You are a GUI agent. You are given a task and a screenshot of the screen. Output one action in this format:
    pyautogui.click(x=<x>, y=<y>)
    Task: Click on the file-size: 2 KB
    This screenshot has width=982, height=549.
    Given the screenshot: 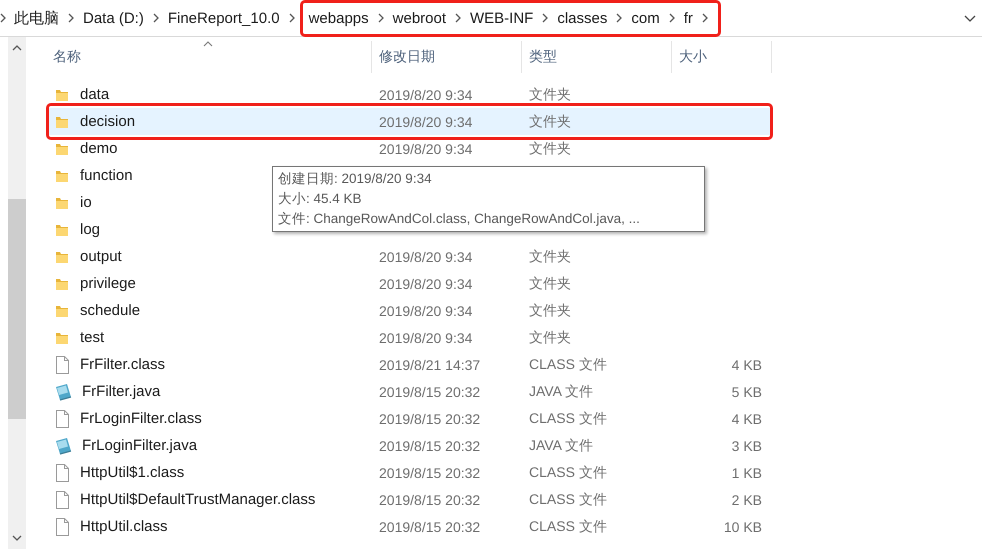 What is the action you would take?
    pyautogui.click(x=747, y=500)
    